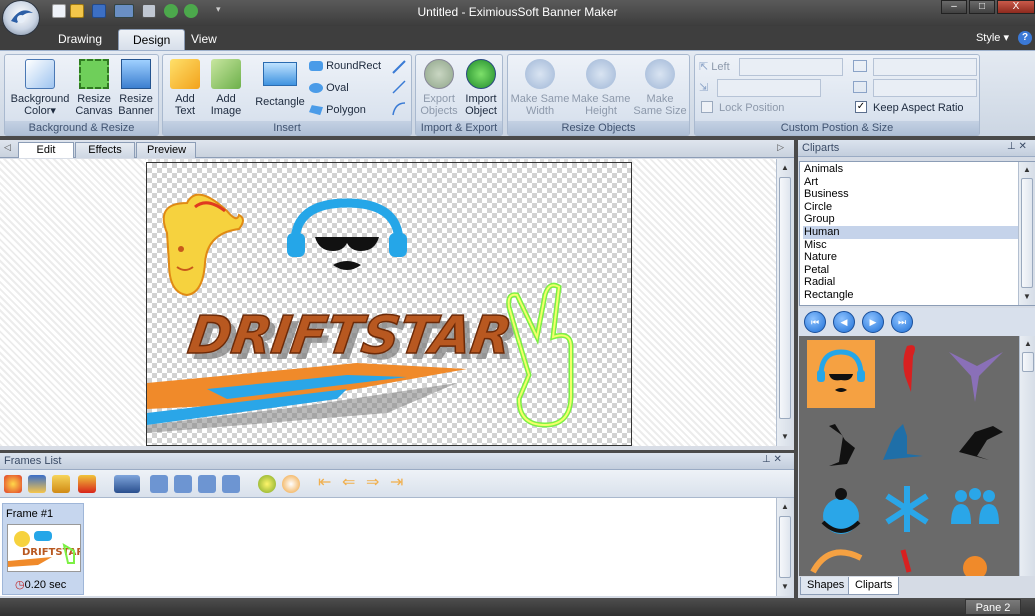 The image size is (1035, 616). What do you see at coordinates (80, 39) in the screenshot?
I see `tab-drawing: Drawing` at bounding box center [80, 39].